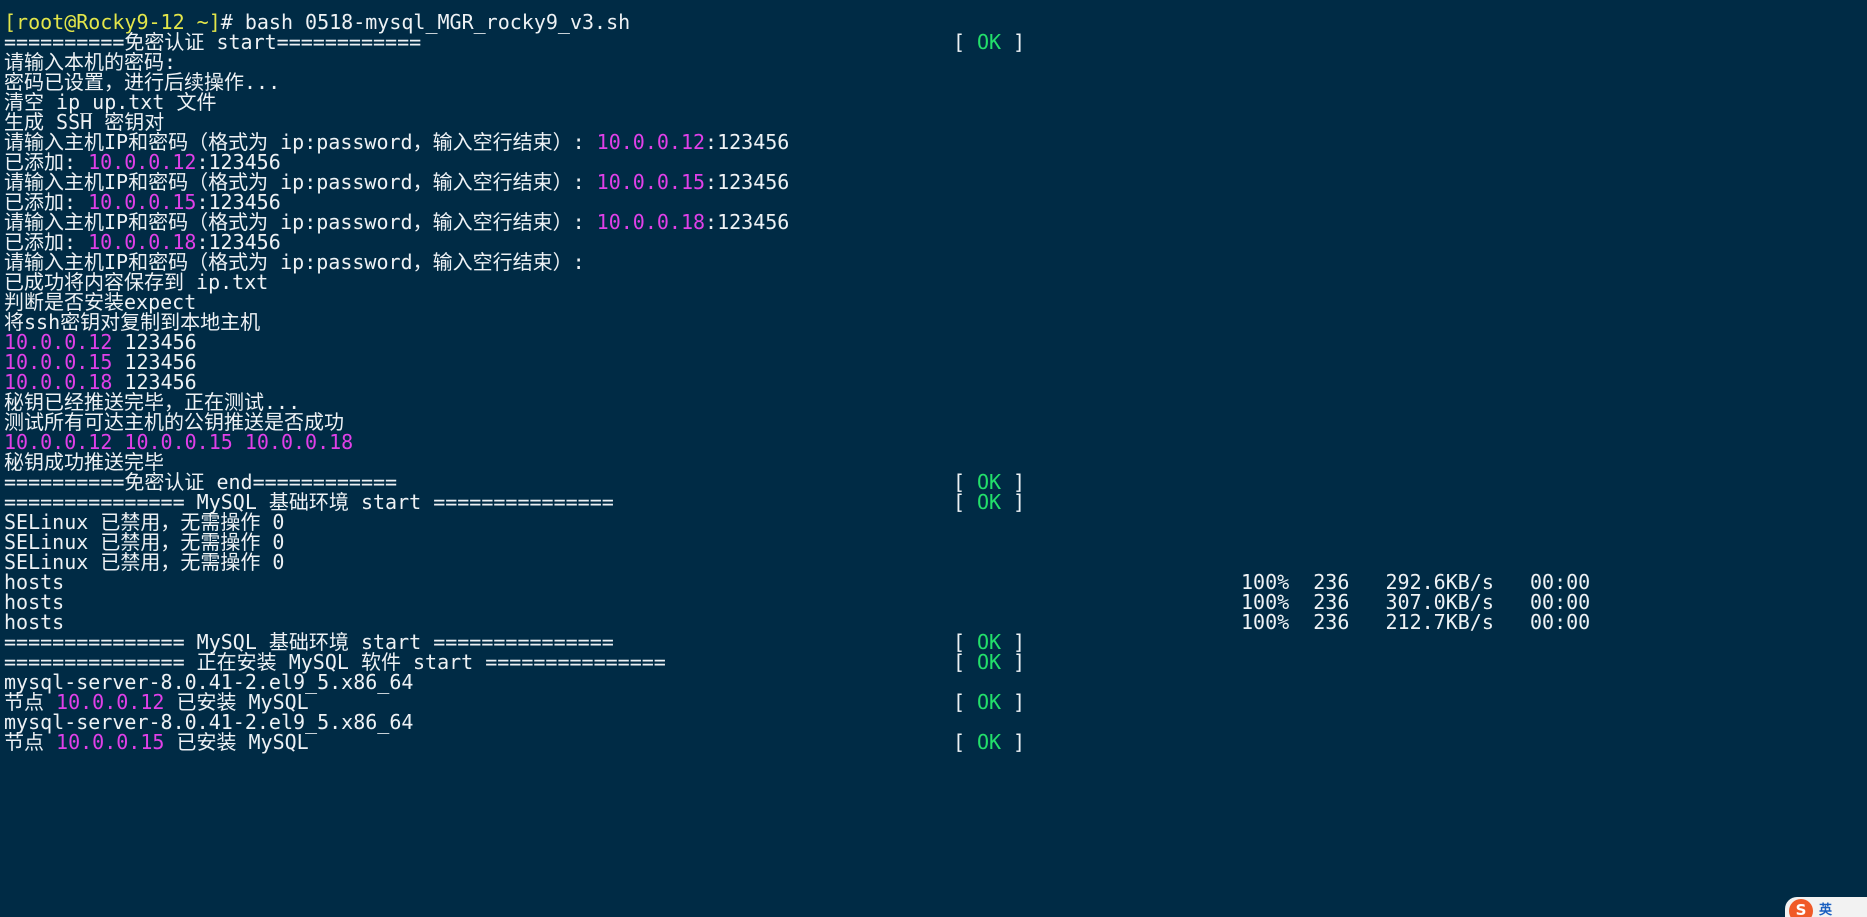  Describe the element at coordinates (989, 742) in the screenshot. I see `status-ok-7: [OK]` at that location.